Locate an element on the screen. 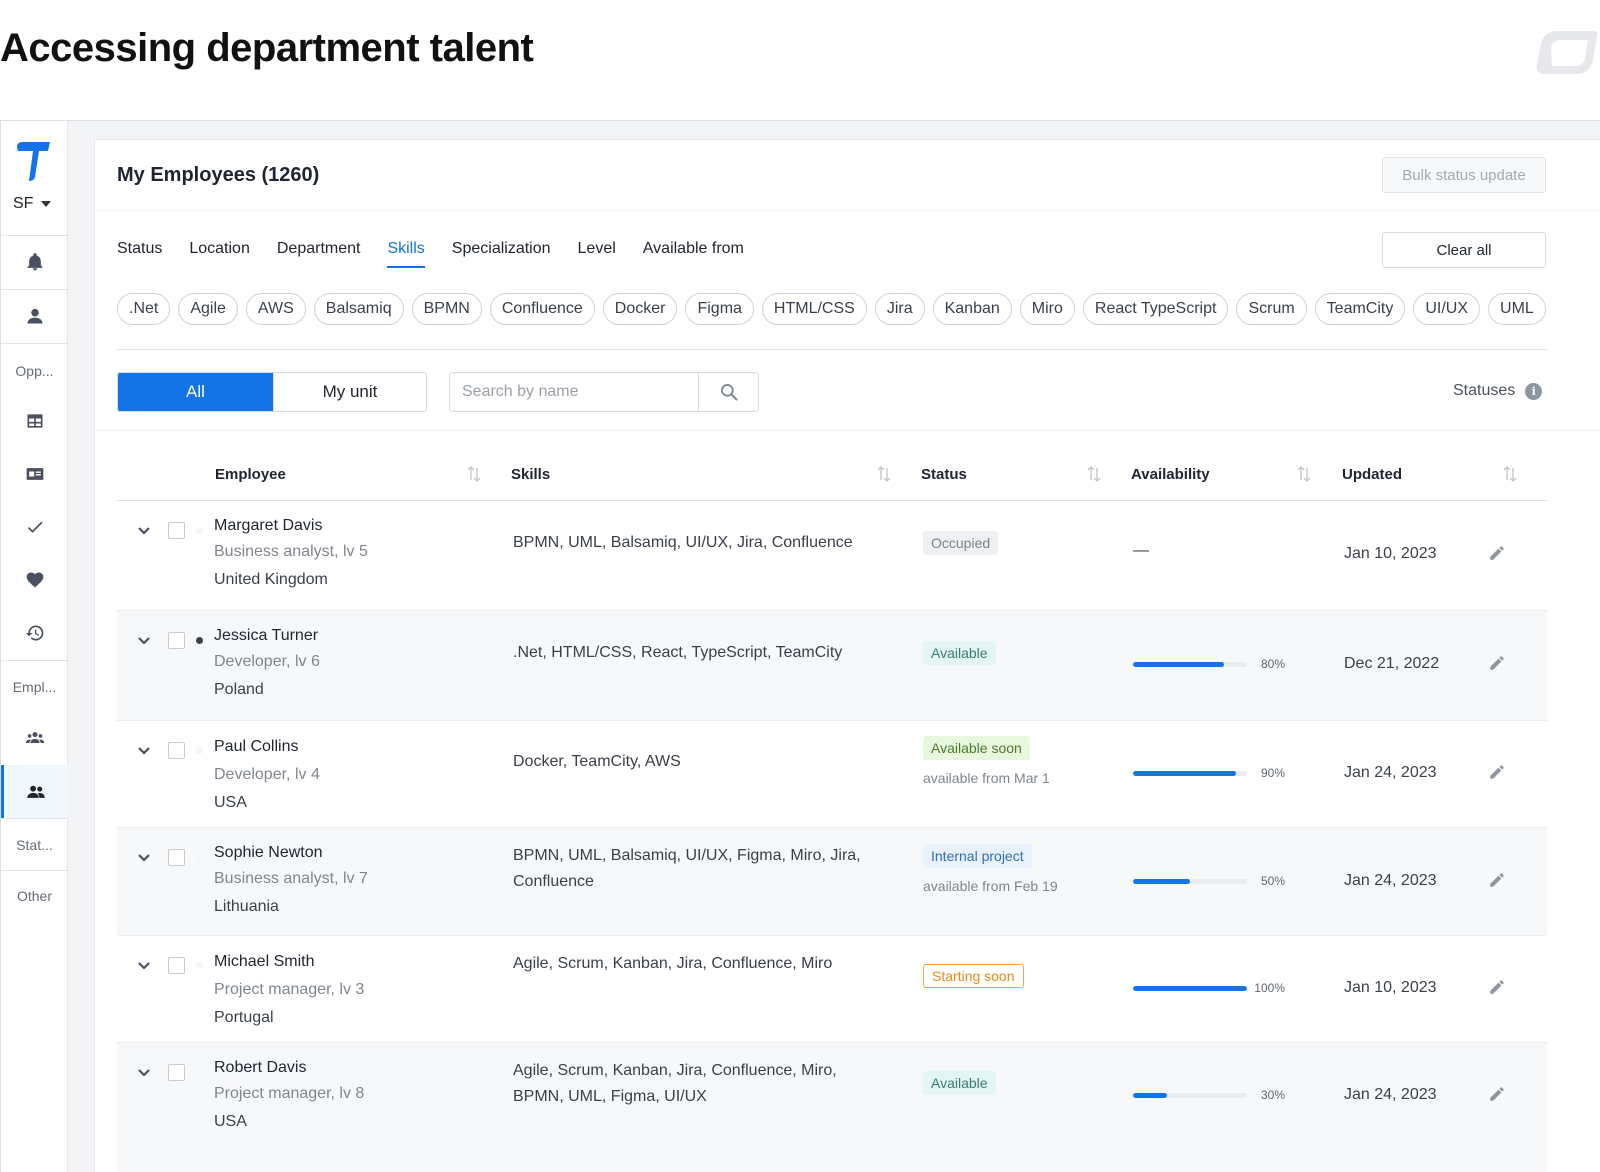 The height and width of the screenshot is (1172, 1600). nav-favorites is located at coordinates (34, 580).